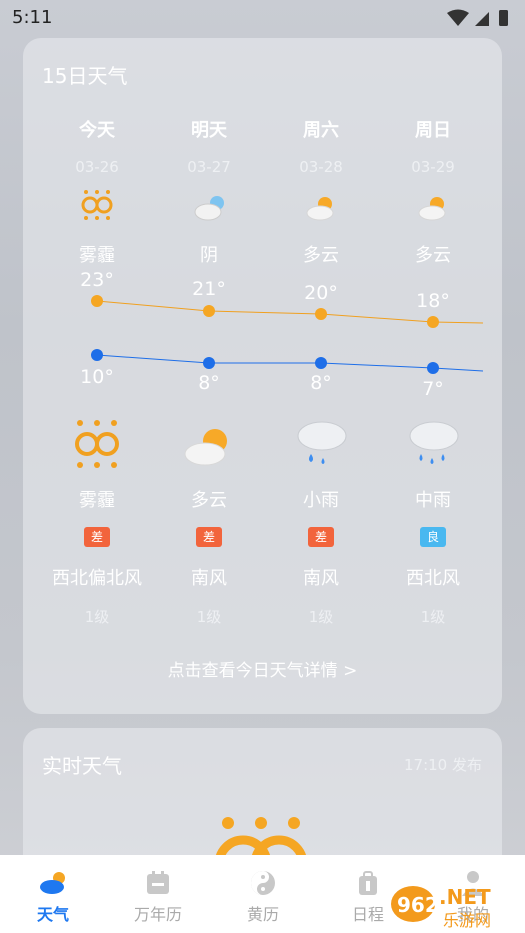  I want to click on yin-yang-icon, so click(263, 883).